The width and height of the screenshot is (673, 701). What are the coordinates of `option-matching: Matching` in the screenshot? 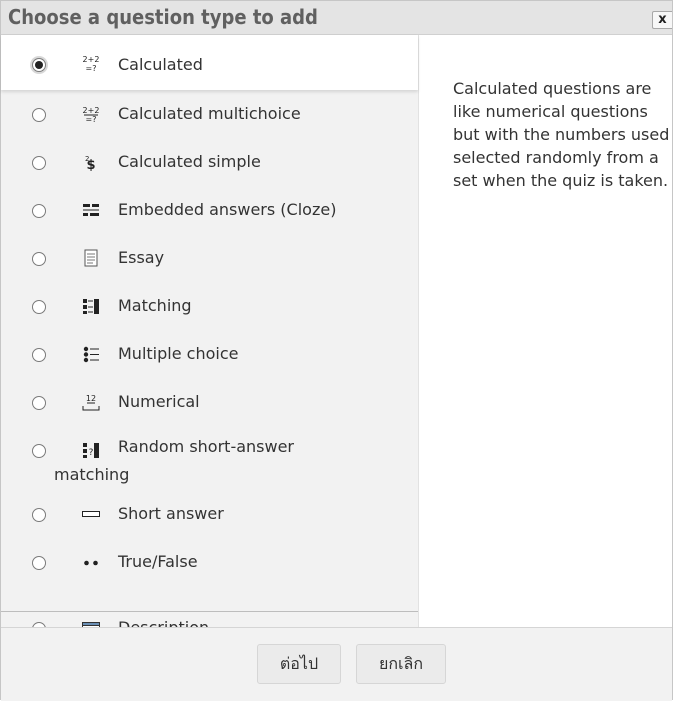 It's located at (209, 306).